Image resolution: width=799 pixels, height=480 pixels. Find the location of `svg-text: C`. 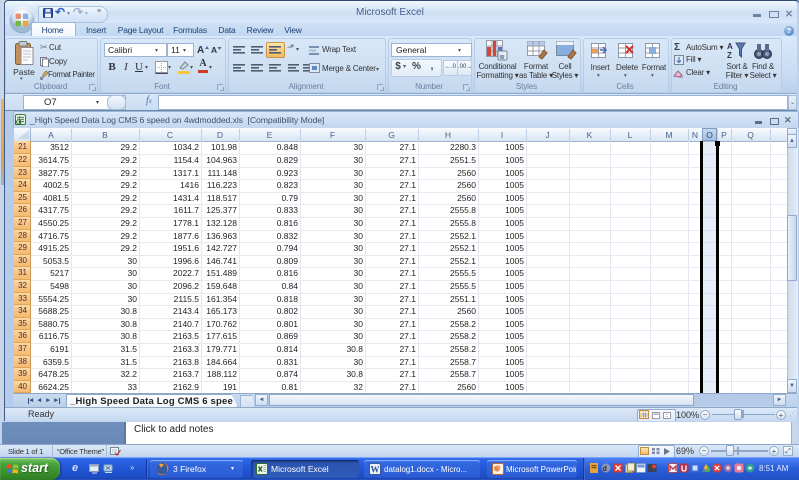

svg-text: C is located at coordinates (661, 468).